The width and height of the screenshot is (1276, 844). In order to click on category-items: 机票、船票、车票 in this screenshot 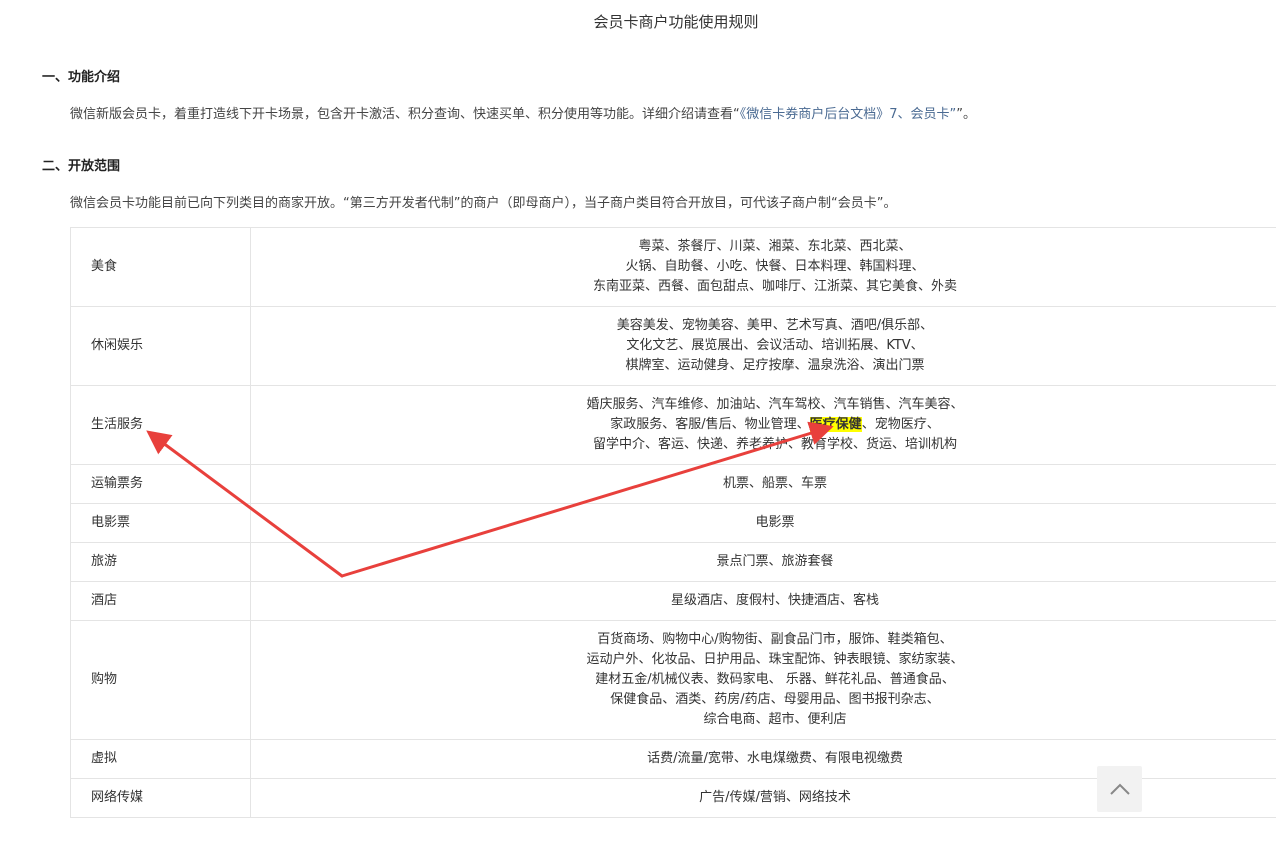, I will do `click(763, 484)`.